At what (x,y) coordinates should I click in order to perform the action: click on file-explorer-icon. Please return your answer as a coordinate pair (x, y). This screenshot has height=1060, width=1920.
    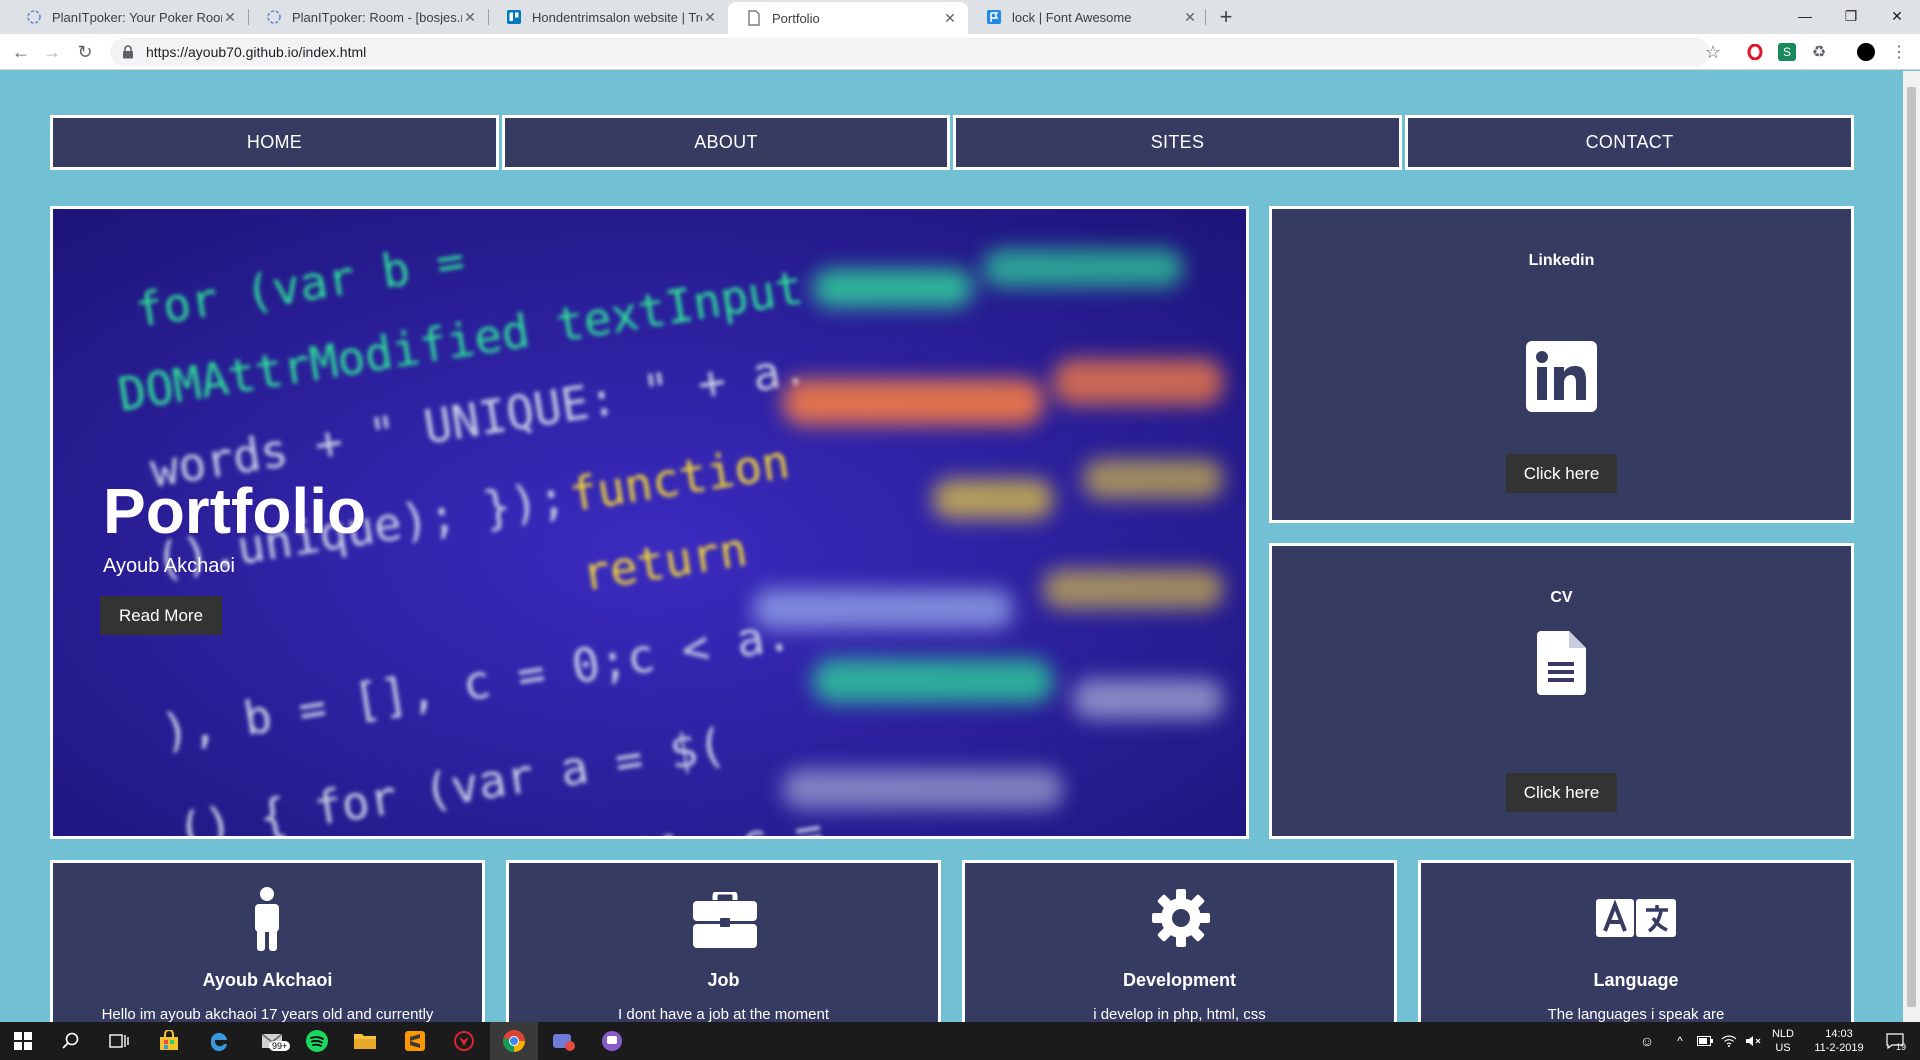
    Looking at the image, I should click on (365, 1041).